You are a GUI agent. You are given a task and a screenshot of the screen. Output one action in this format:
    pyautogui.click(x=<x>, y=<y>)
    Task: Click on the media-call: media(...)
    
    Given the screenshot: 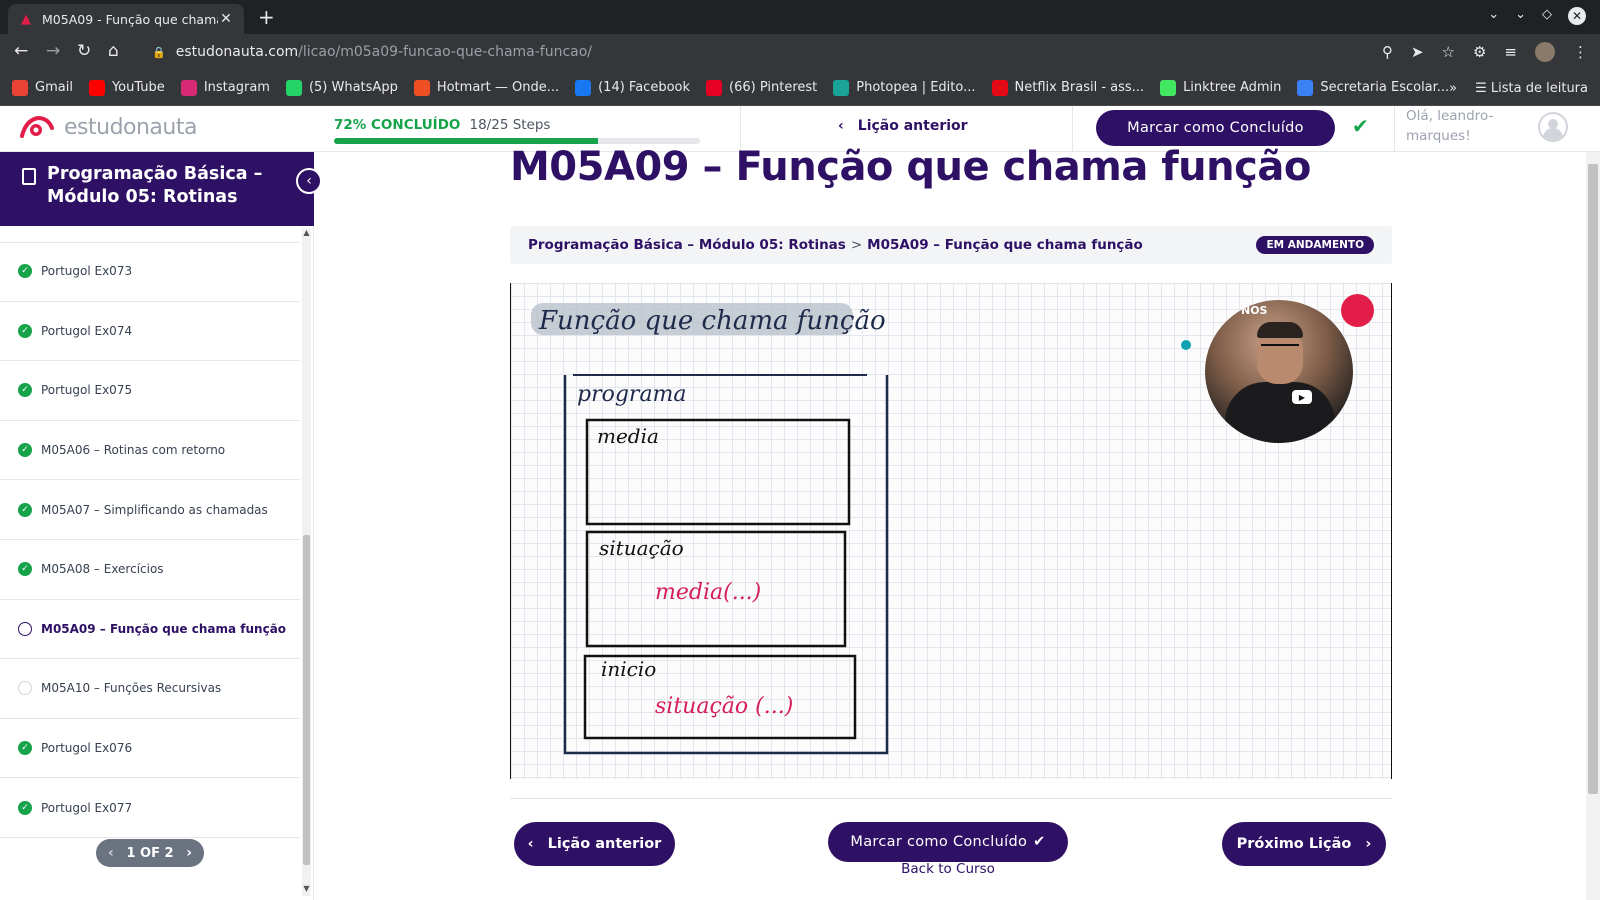 What is the action you would take?
    pyautogui.click(x=708, y=592)
    